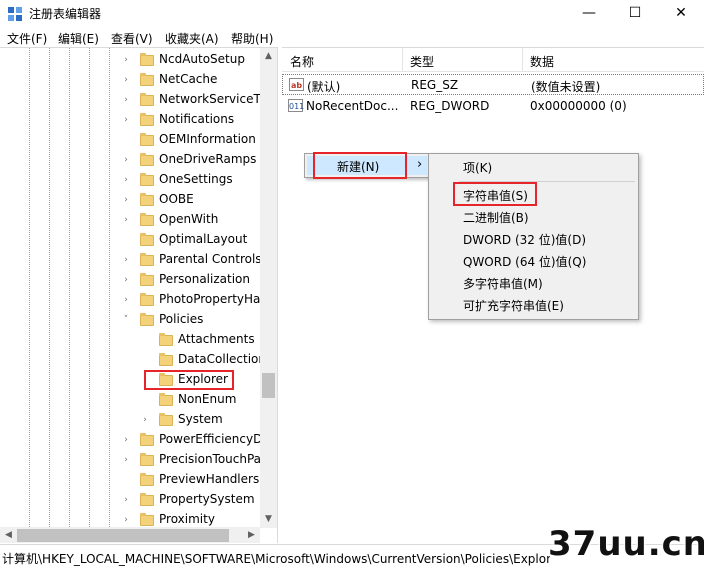 Image resolution: width=704 pixels, height=568 pixels. Describe the element at coordinates (302, 61) in the screenshot. I see `column-name-header: 名称` at that location.